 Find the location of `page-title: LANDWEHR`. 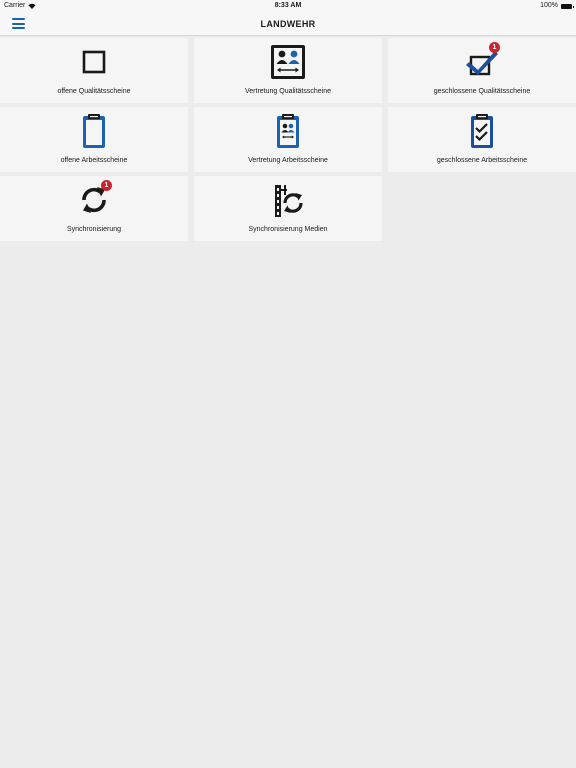

page-title: LANDWEHR is located at coordinates (288, 24).